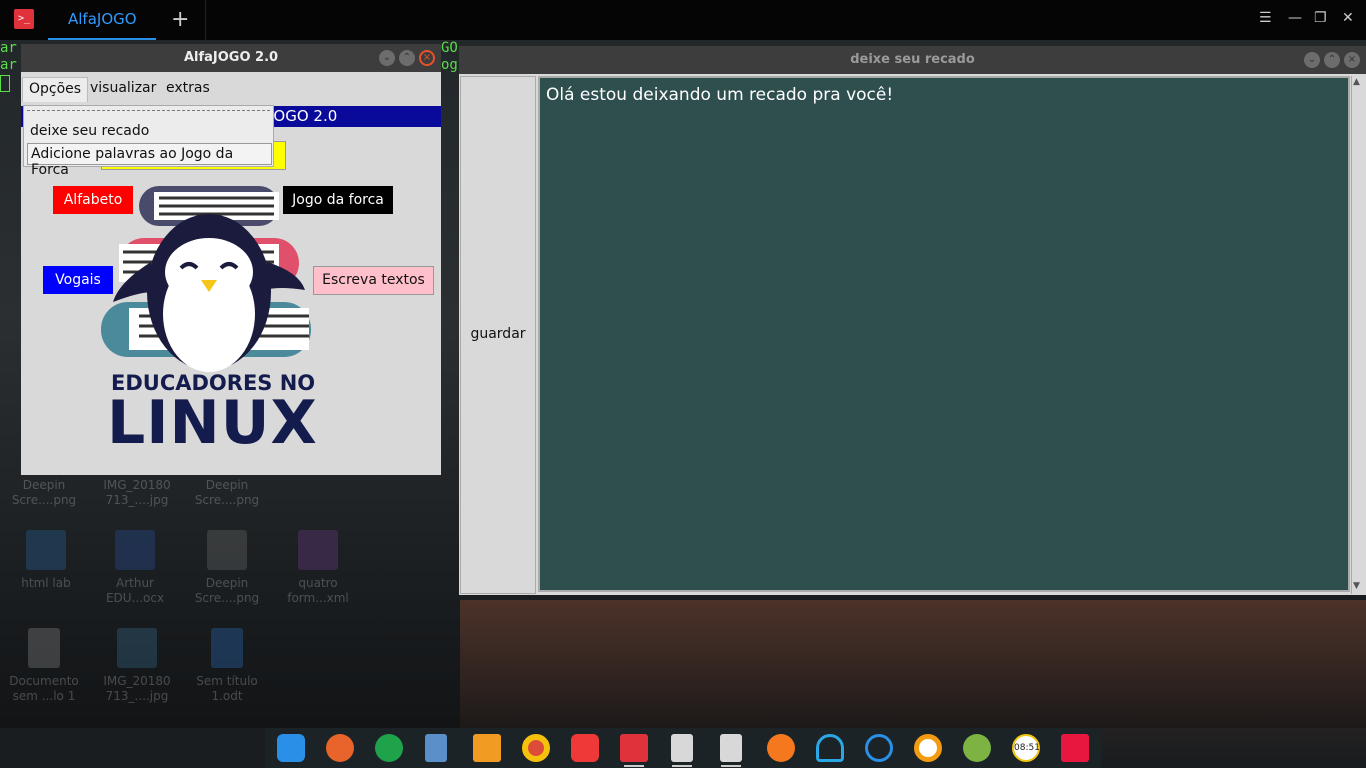 The height and width of the screenshot is (768, 1366). I want to click on alfabeto-button: Alfabeto, so click(93, 200).